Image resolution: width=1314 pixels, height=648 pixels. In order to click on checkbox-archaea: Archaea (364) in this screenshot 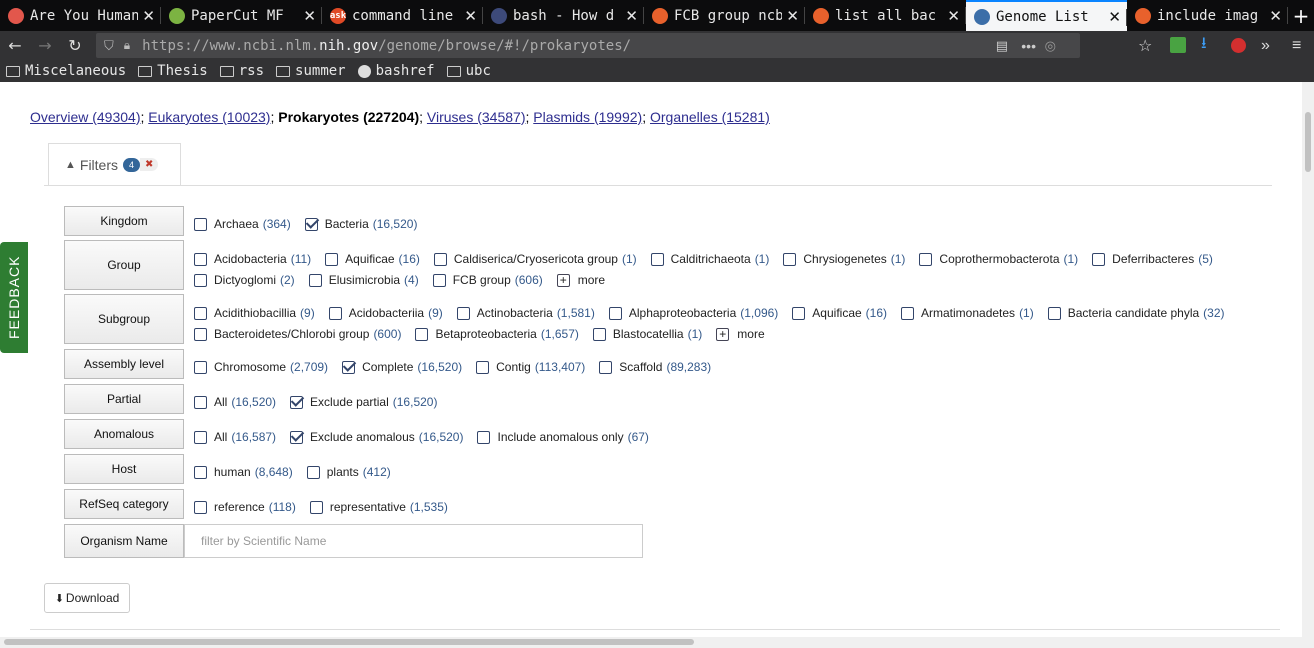, I will do `click(242, 224)`.